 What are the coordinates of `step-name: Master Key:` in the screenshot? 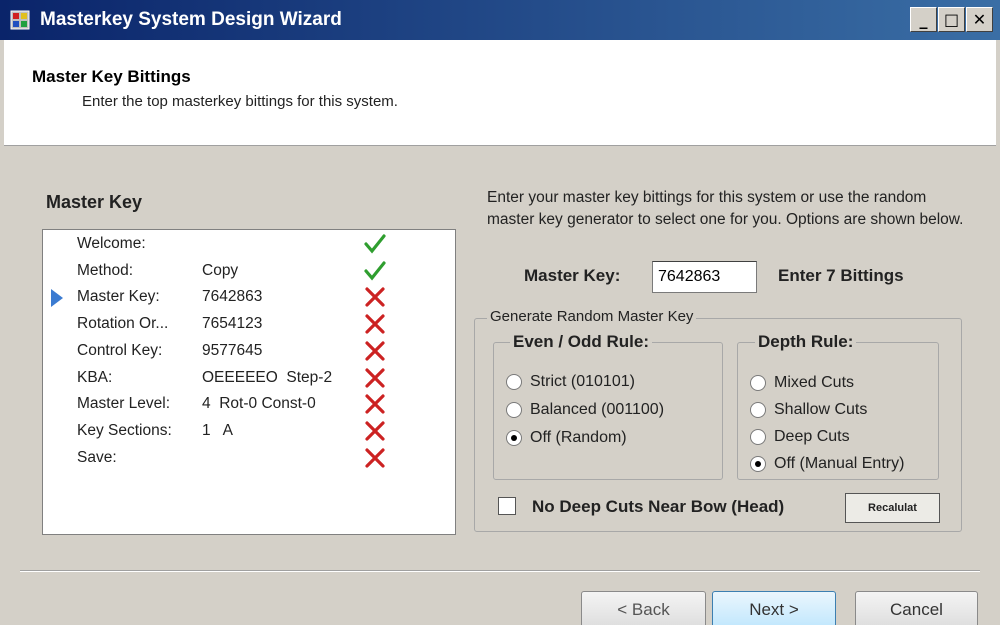 It's located at (118, 297).